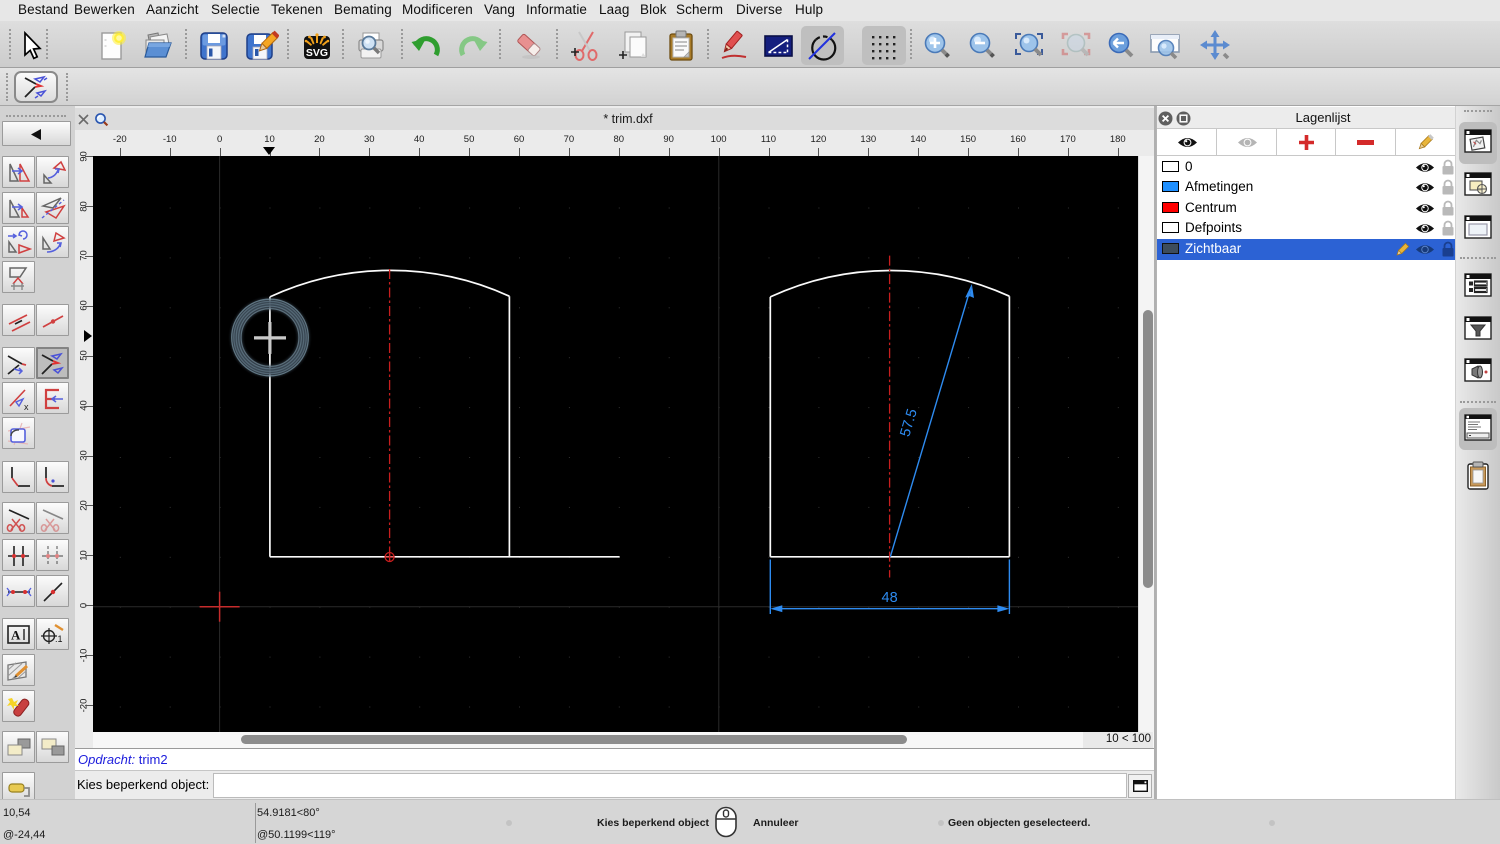  Describe the element at coordinates (26, 407) in the screenshot. I see `svg-text: x` at that location.